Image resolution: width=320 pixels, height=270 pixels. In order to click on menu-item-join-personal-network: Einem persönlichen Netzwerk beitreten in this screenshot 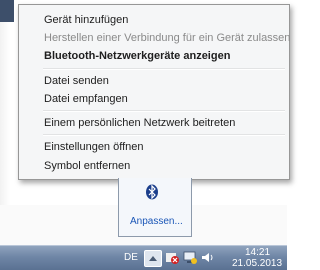, I will do `click(164, 123)`.